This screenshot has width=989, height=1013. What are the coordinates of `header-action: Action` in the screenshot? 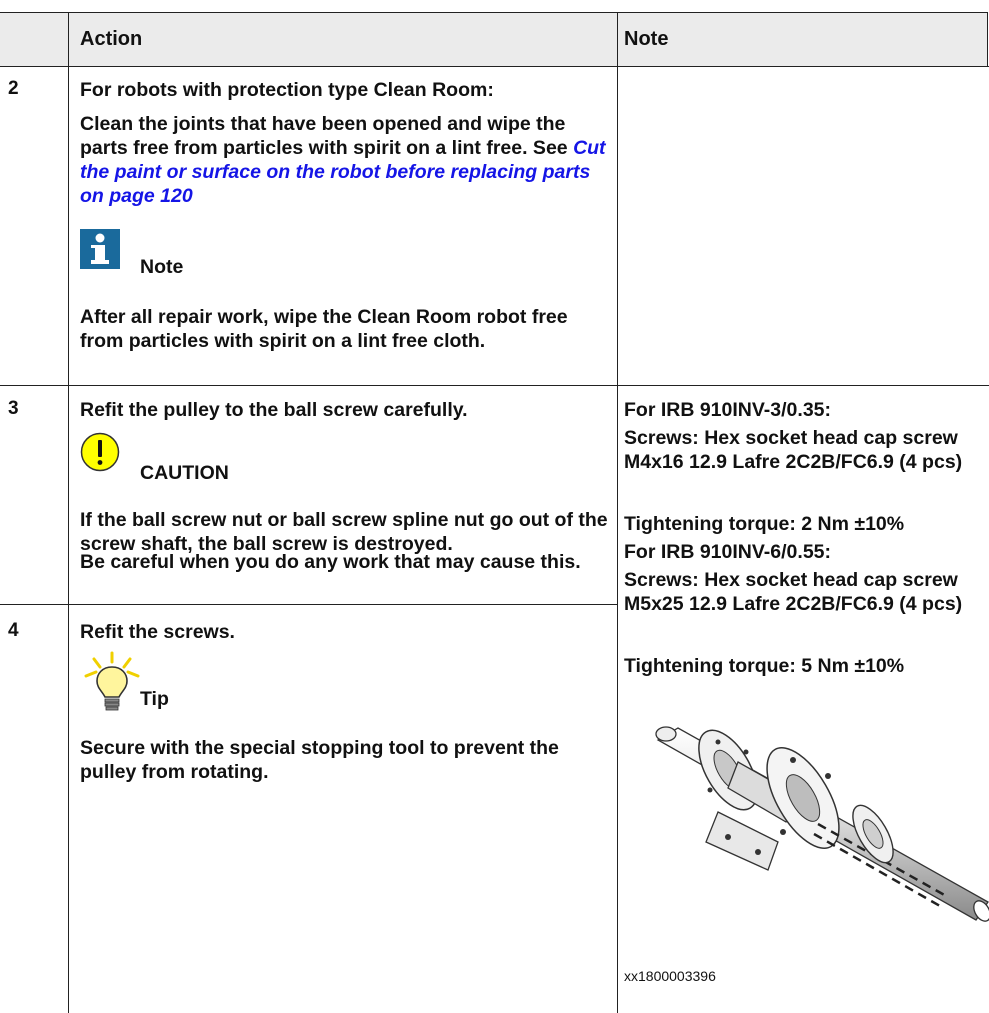 It's located at (111, 39).